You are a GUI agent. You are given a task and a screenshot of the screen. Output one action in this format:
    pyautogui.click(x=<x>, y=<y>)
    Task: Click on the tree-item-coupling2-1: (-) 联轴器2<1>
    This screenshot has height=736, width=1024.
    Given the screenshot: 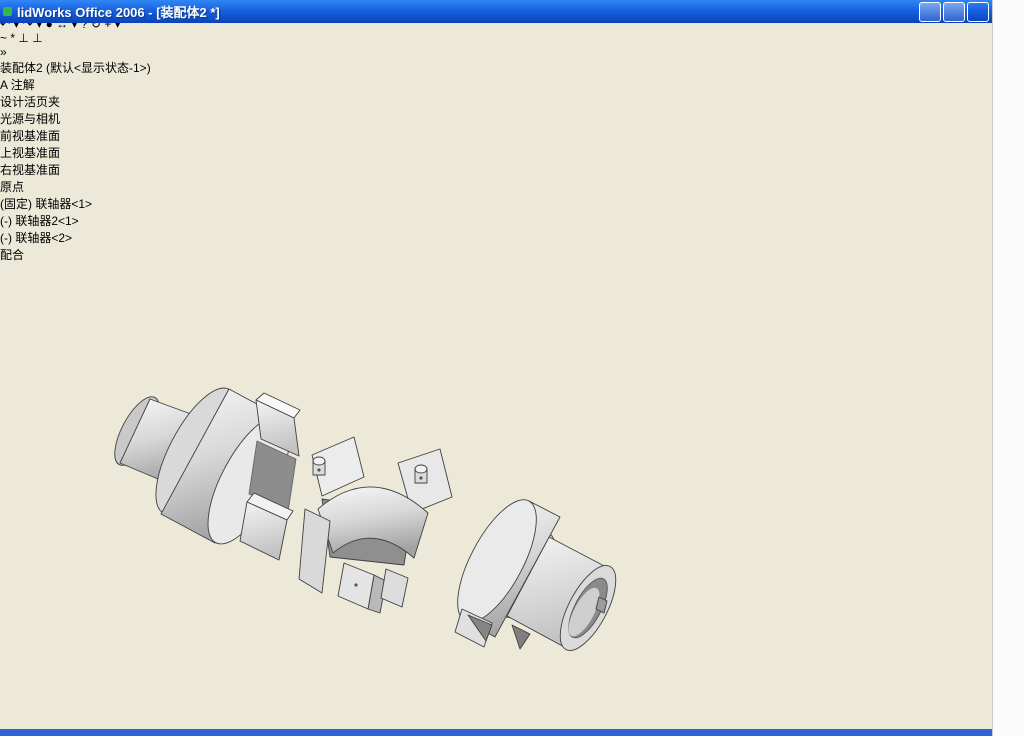 What is the action you would take?
    pyautogui.click(x=496, y=220)
    